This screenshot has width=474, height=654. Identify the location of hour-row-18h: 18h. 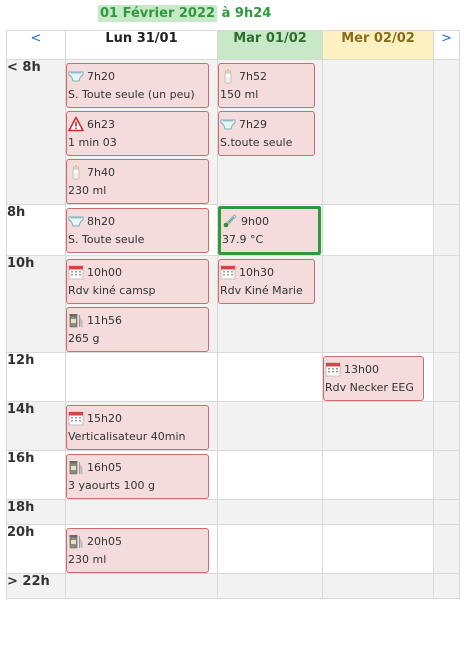
(233, 512).